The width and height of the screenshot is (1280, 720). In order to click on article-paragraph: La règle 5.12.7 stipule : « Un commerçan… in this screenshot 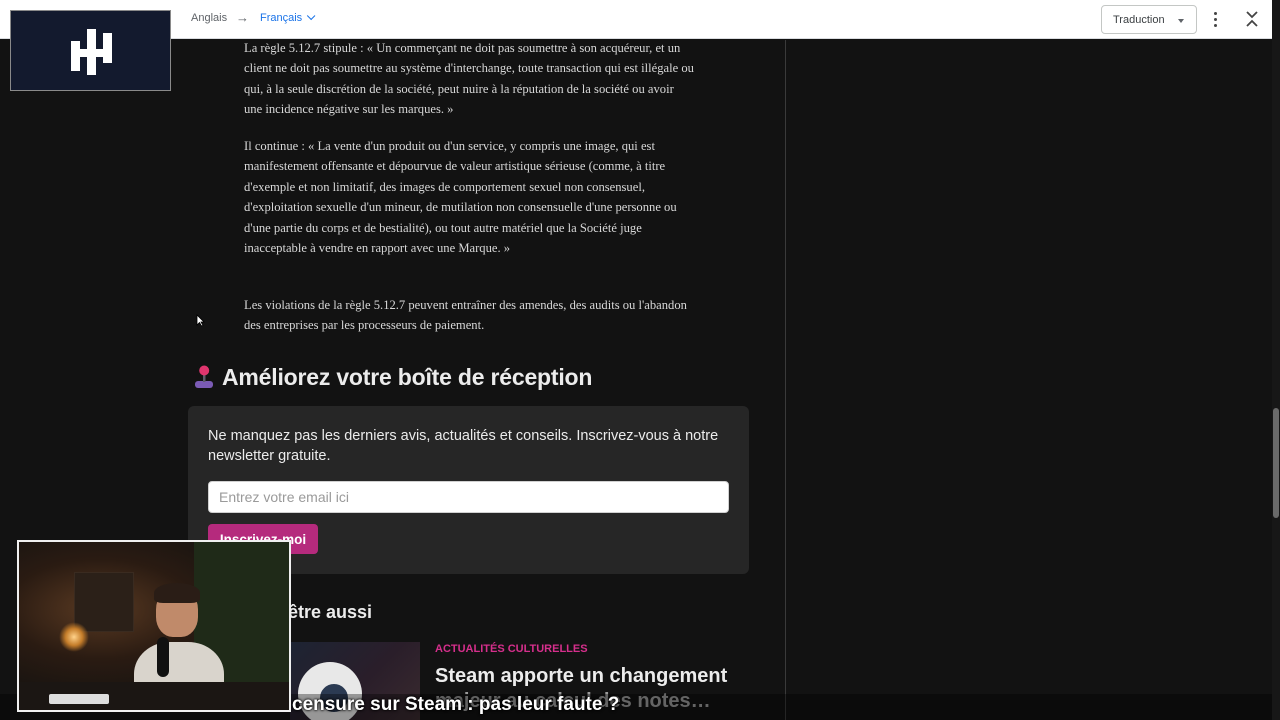, I will do `click(469, 79)`.